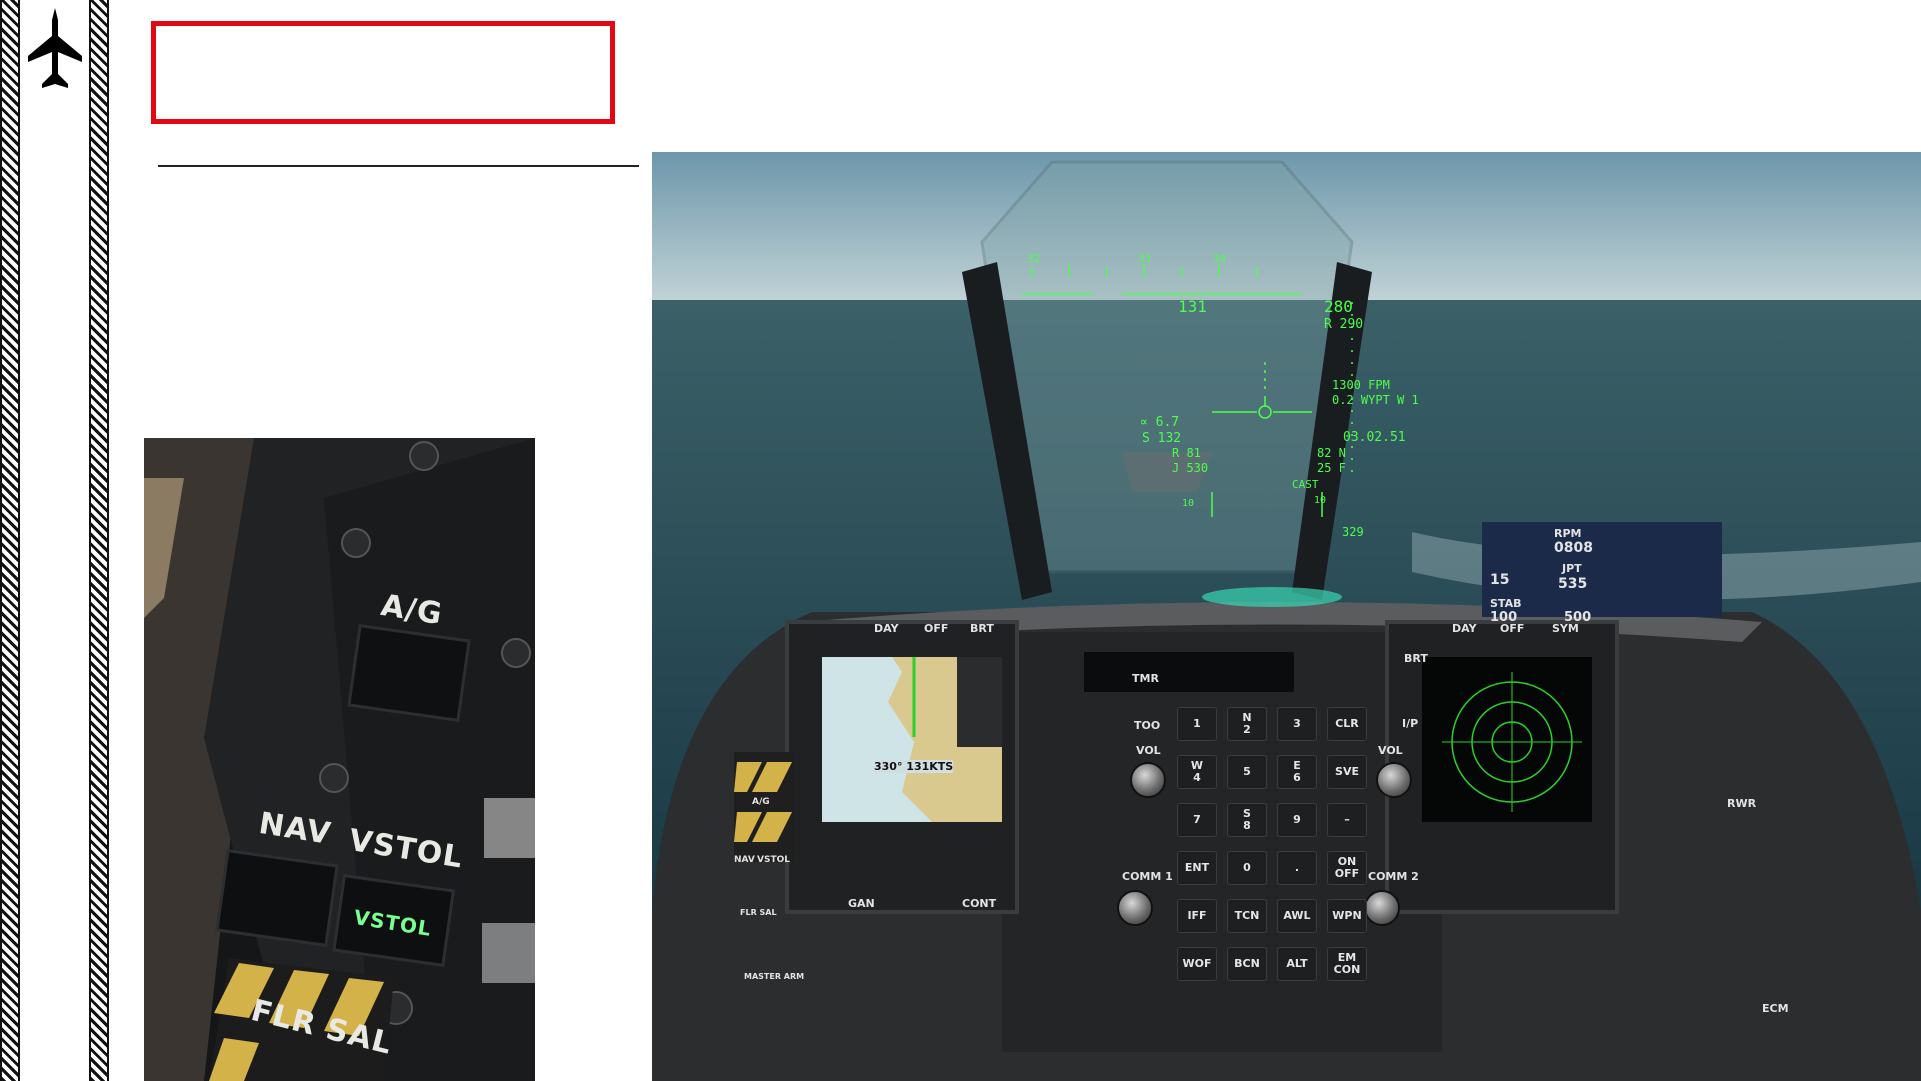 This screenshot has height=1081, width=1921. Describe the element at coordinates (1297, 820) in the screenshot. I see `ufc-key: 9` at that location.